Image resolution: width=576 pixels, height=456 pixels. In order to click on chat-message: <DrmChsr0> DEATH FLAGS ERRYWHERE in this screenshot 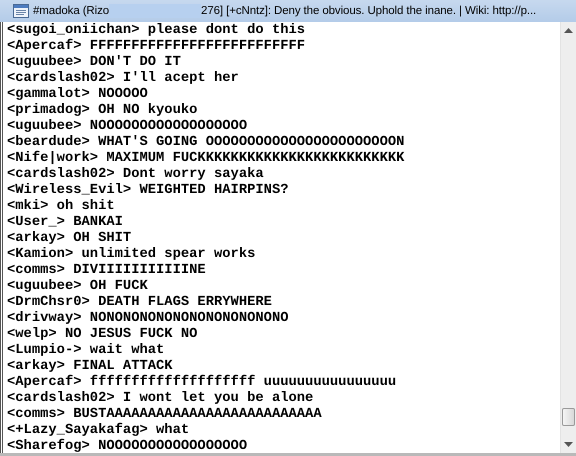, I will do `click(140, 303)`.